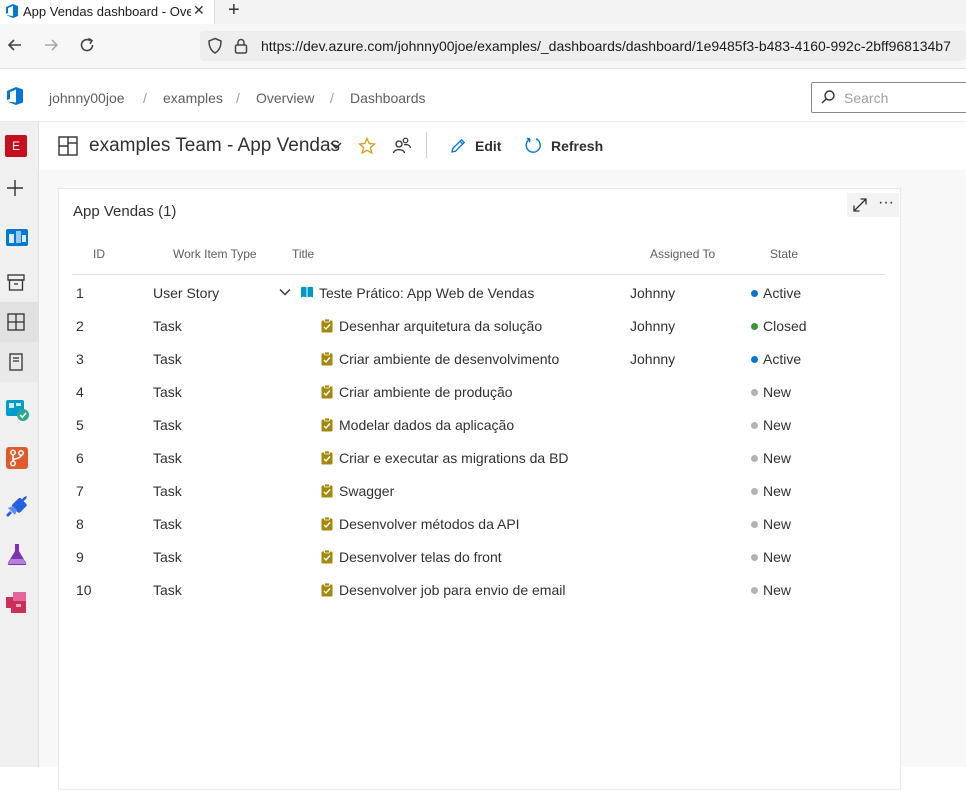 The width and height of the screenshot is (966, 790). What do you see at coordinates (214, 146) in the screenshot?
I see `dashboard-title: examples Team - App Vendas` at bounding box center [214, 146].